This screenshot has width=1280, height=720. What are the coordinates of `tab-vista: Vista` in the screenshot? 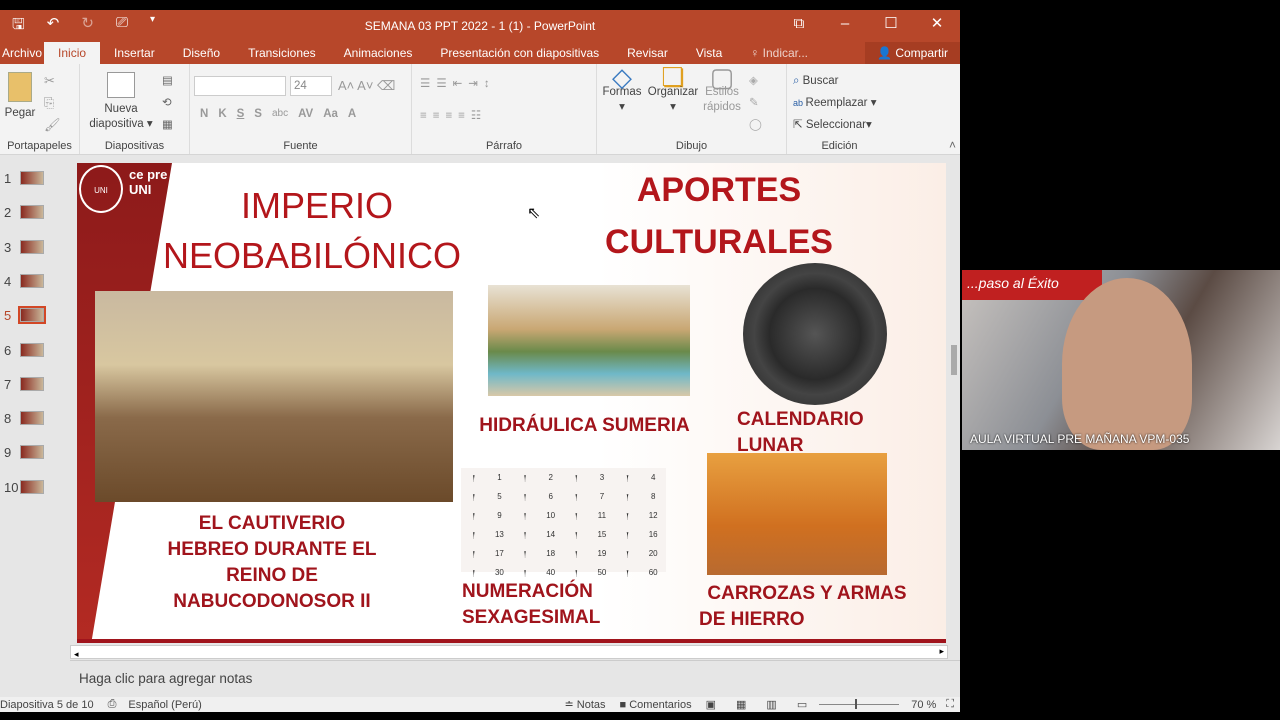 It's located at (709, 53).